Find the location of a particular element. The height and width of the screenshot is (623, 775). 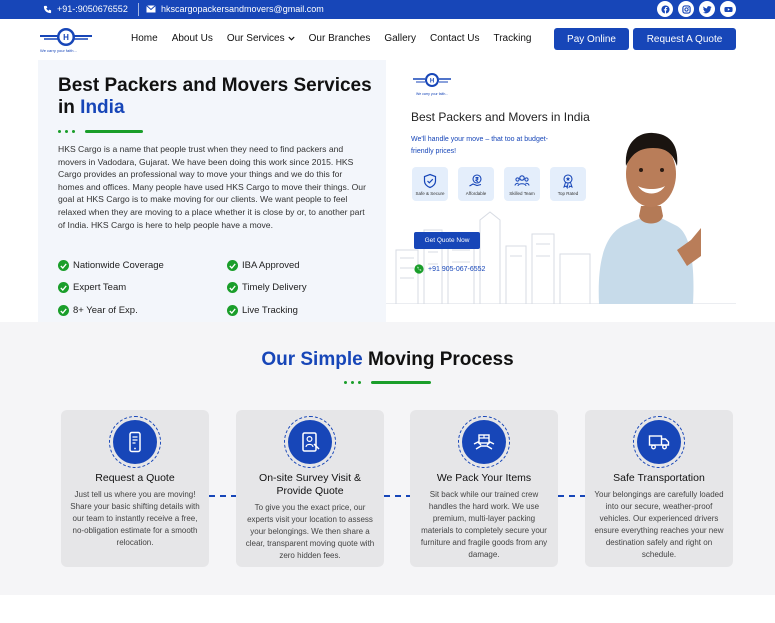

delivery-truck-icon is located at coordinates (659, 442).